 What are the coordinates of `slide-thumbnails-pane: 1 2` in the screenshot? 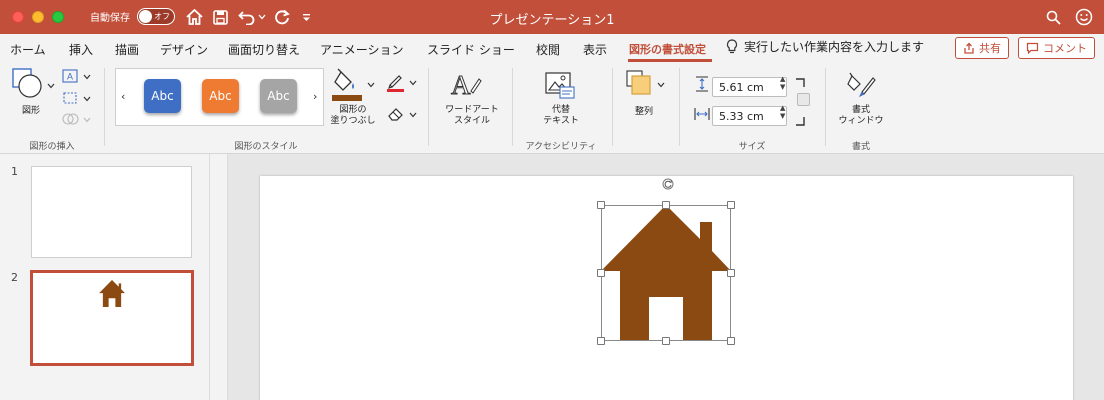 It's located at (105, 277).